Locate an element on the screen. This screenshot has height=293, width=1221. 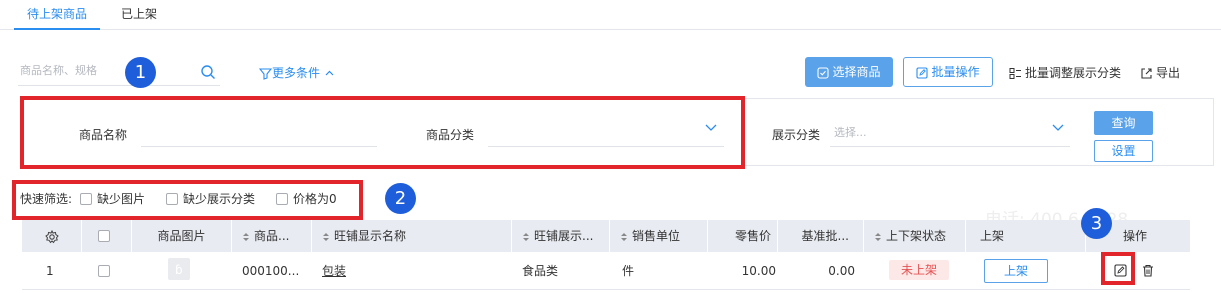
column-label: 销售单位 is located at coordinates (656, 236).